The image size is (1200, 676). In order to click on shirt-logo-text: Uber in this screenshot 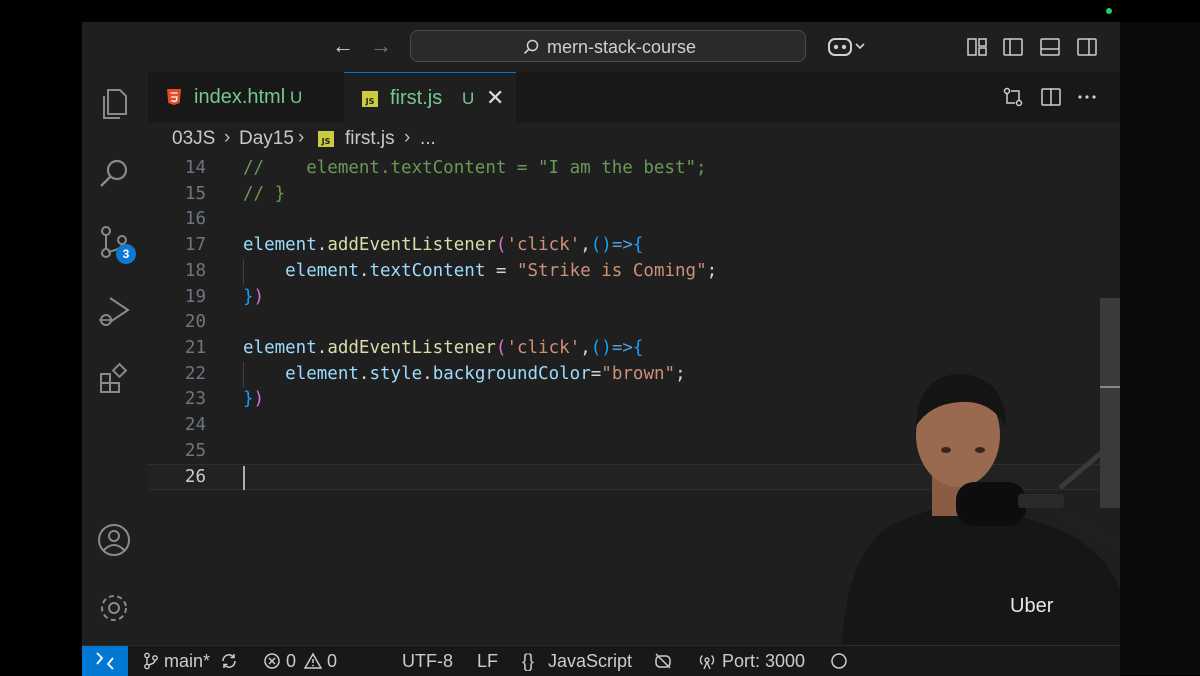, I will do `click(1032, 606)`.